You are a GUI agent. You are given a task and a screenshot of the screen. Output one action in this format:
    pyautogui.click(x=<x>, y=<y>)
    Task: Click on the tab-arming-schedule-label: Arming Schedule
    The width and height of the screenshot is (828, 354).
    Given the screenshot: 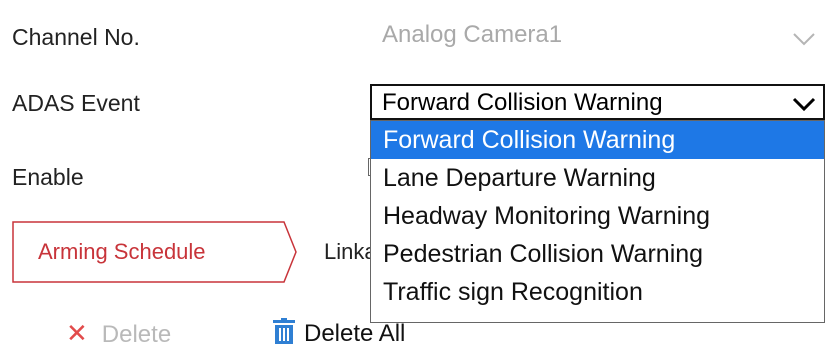 What is the action you would take?
    pyautogui.click(x=122, y=251)
    